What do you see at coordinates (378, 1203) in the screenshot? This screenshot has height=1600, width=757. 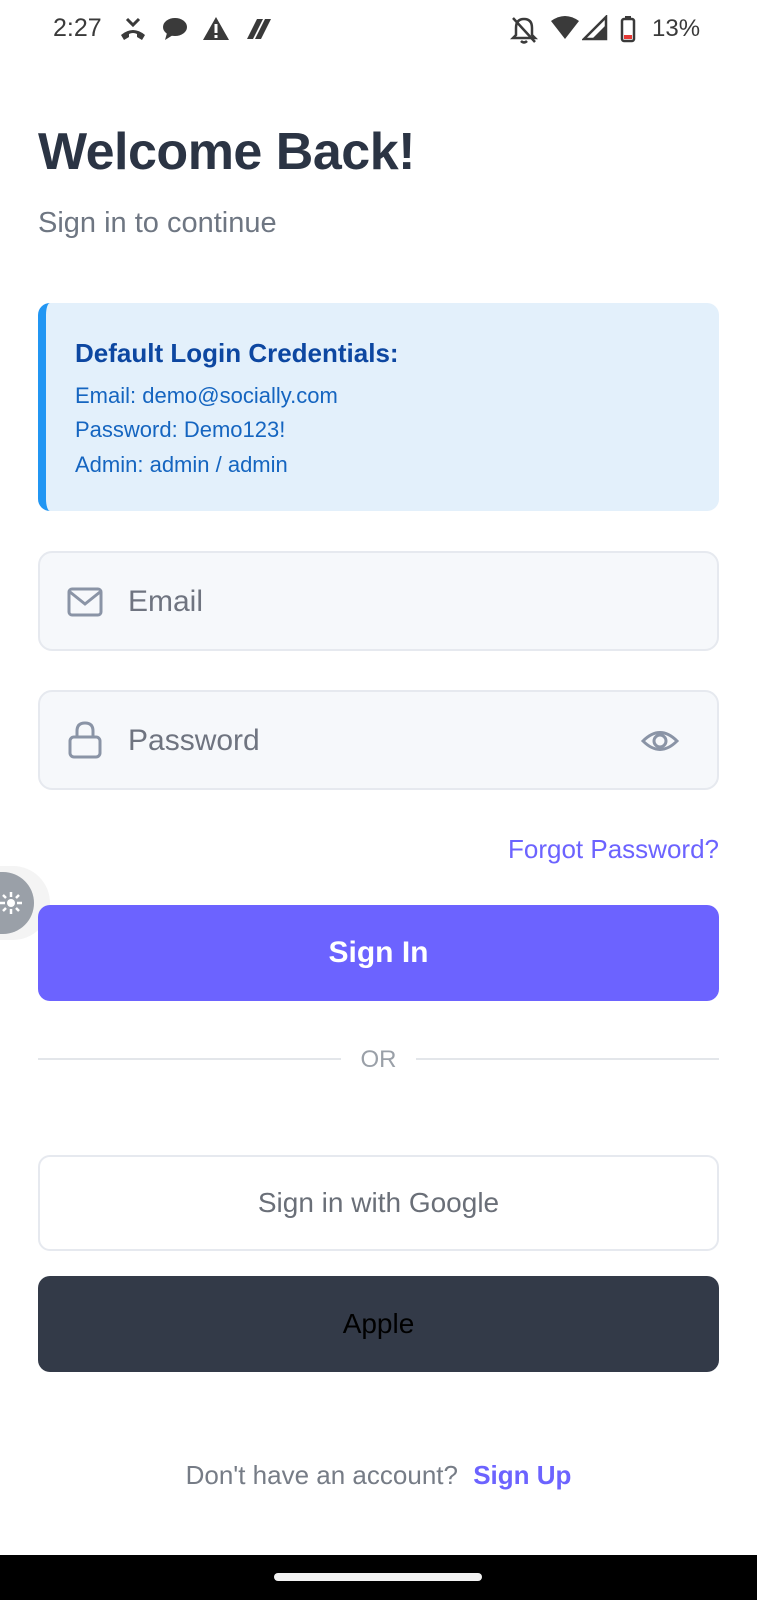 I see `google-sign-in-button: Sign in with Google` at bounding box center [378, 1203].